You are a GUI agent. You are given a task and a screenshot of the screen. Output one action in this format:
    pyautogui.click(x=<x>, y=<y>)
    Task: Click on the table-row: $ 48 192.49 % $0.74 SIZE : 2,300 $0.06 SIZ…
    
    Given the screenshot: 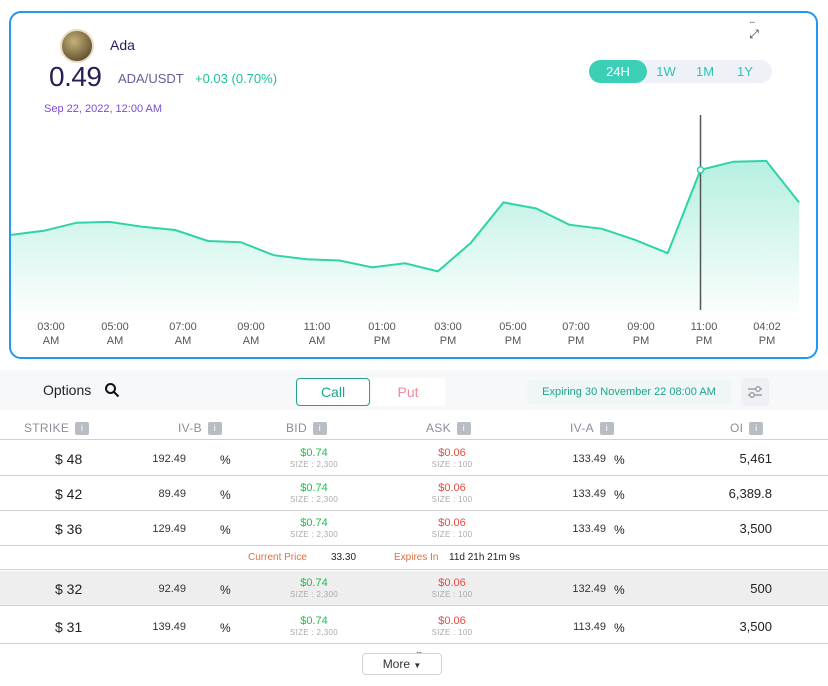 What is the action you would take?
    pyautogui.click(x=414, y=458)
    